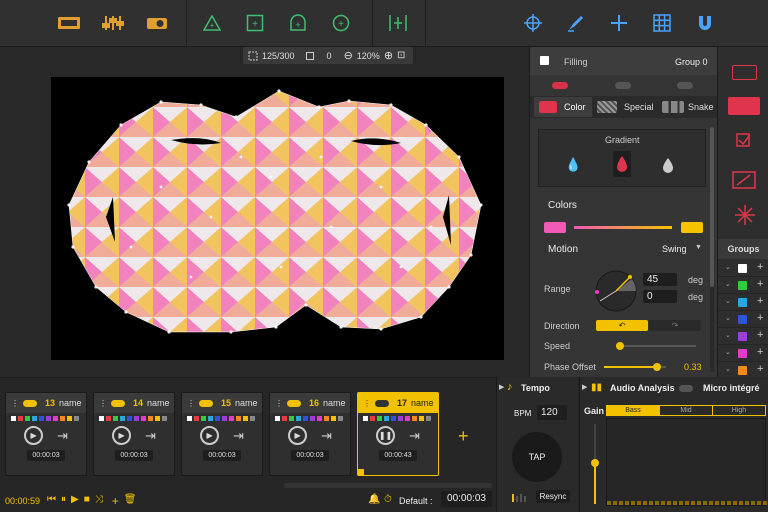 This screenshot has width=768, height=512. I want to click on direction-ccw-button: ↷, so click(675, 325).